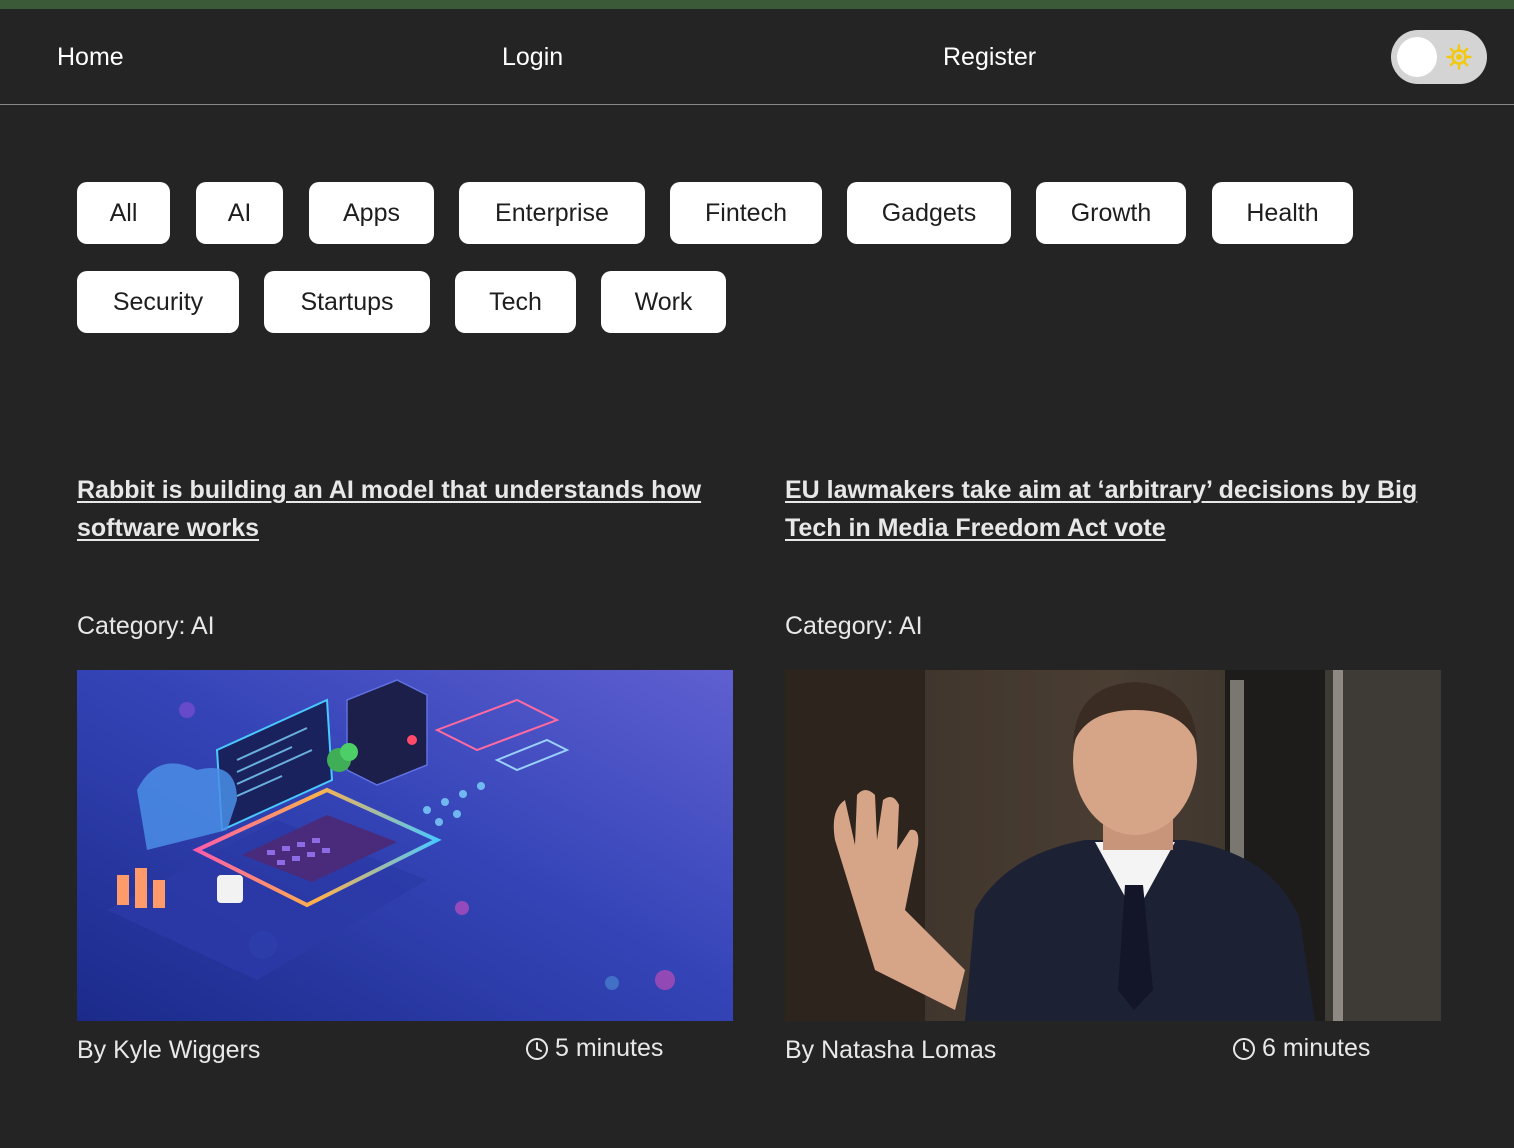 The height and width of the screenshot is (1148, 1514). I want to click on category-button-health: Health, so click(1282, 213).